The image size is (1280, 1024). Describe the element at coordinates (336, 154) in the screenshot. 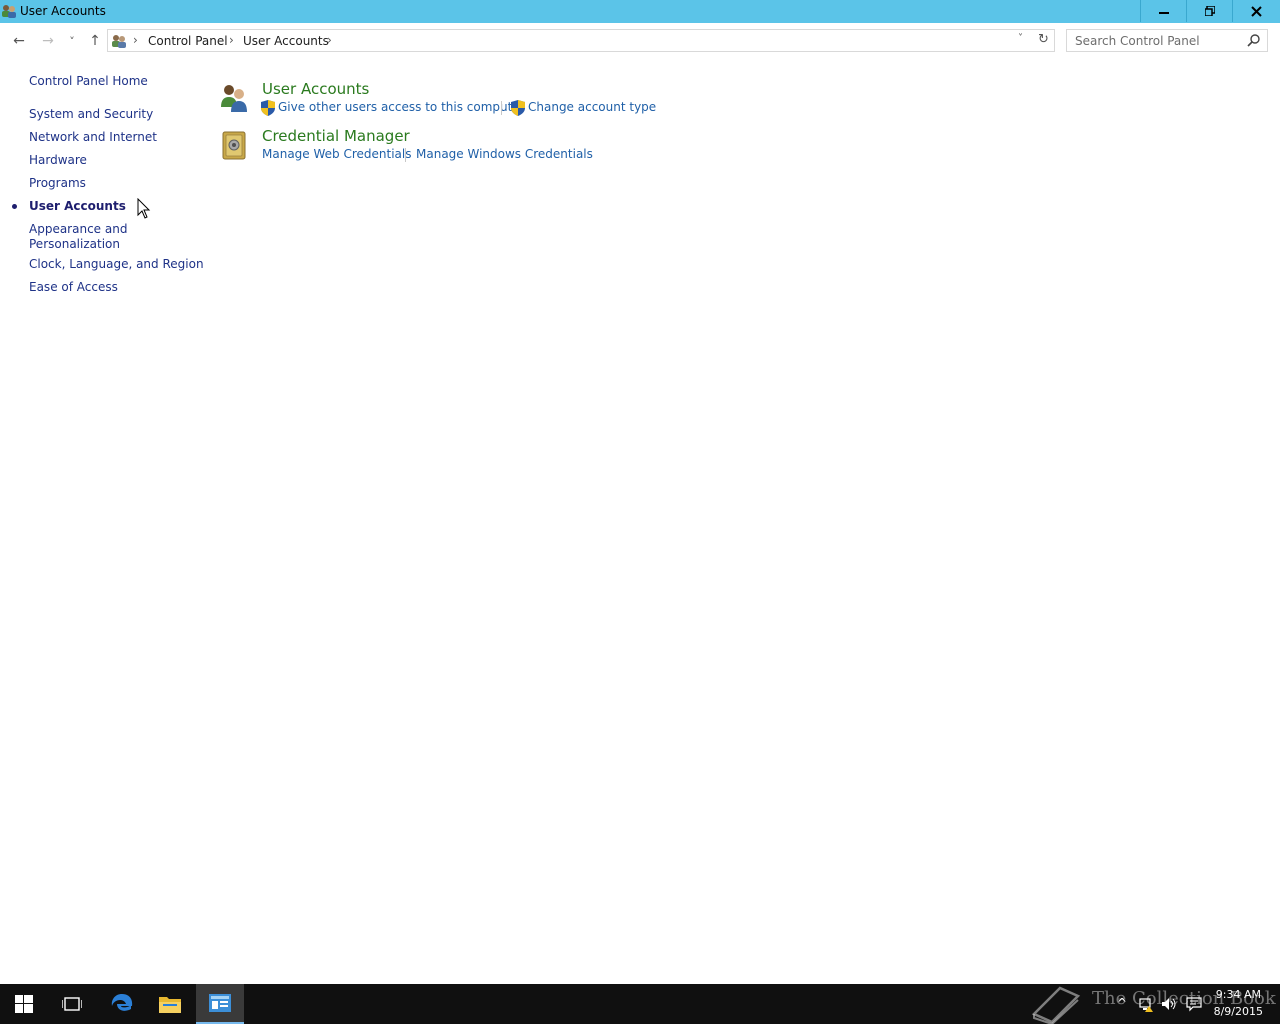

I see `manage-web-credentials-link: Manage Web Credentials` at that location.